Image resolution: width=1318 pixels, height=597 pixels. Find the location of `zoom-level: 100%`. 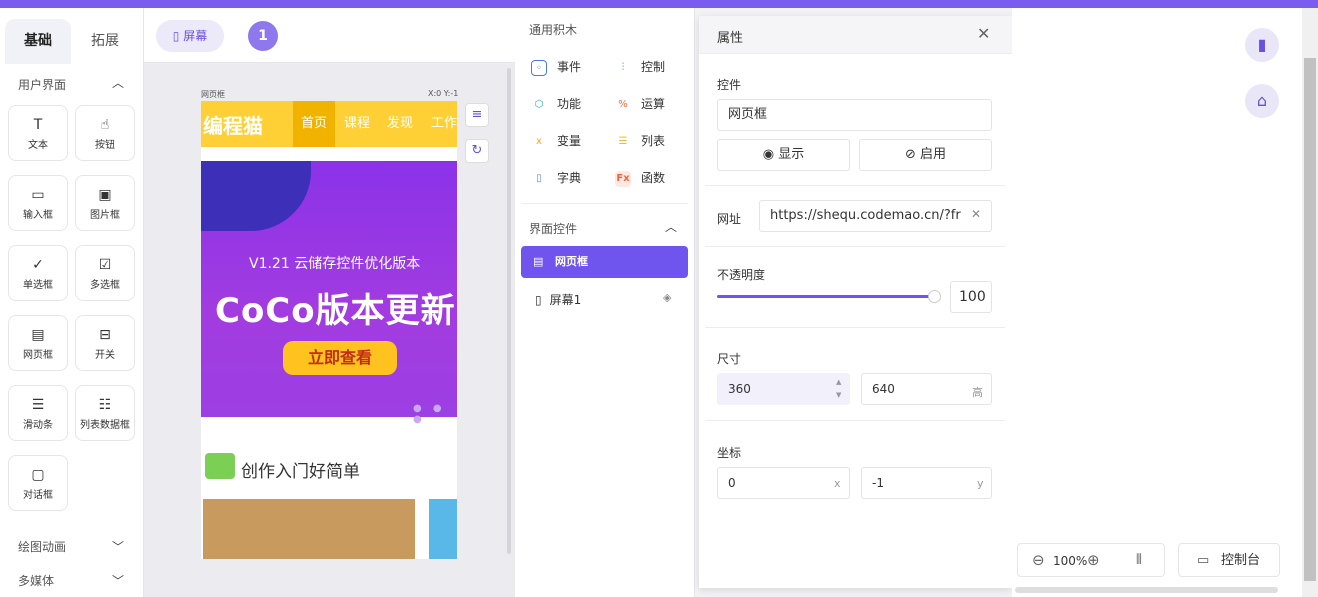

zoom-level: 100% is located at coordinates (1070, 561).